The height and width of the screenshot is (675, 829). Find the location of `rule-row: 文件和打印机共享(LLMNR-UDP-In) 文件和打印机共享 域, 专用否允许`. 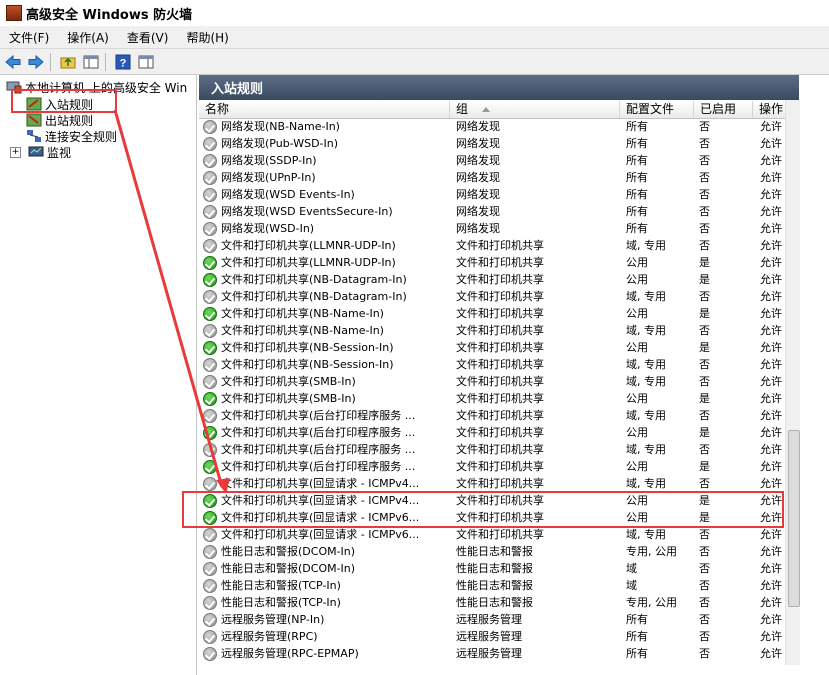

rule-row: 文件和打印机共享(LLMNR-UDP-In) 文件和打印机共享 域, 专用否允许 is located at coordinates (492, 245).